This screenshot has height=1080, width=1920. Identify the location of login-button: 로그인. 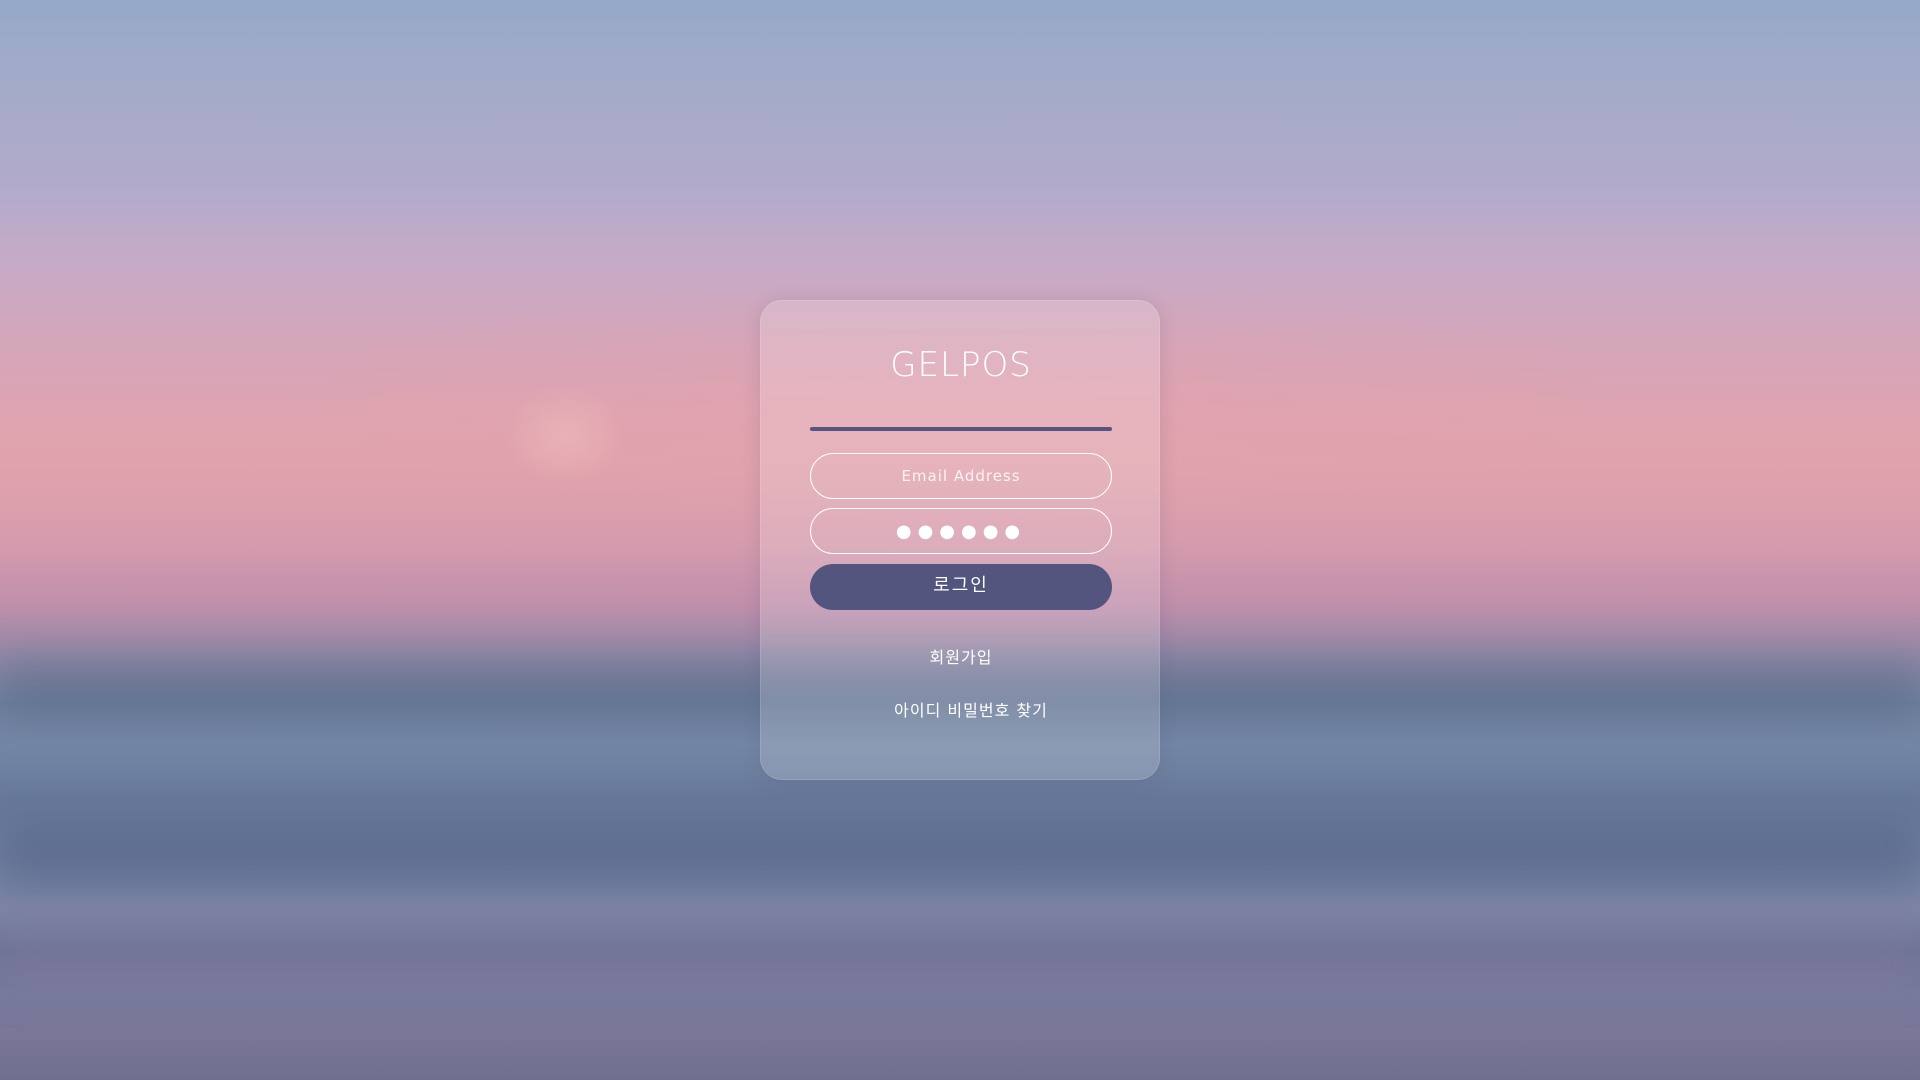
(961, 587).